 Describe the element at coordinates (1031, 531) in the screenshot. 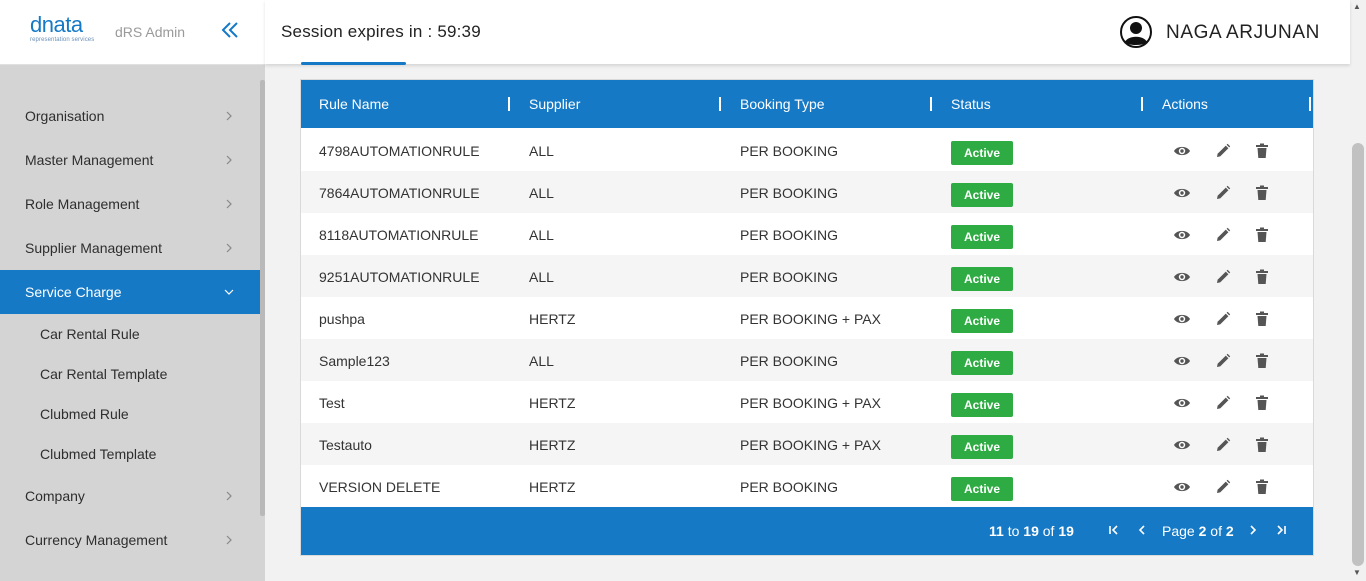

I see `pagination-range: 11 to 19 of 19` at that location.